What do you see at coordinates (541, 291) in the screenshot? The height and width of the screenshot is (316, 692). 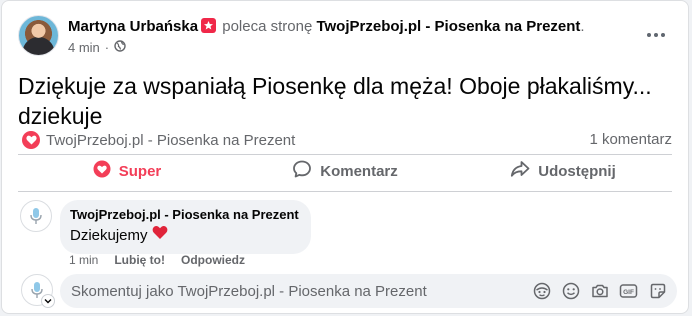 I see `avatar-sticker-icon` at bounding box center [541, 291].